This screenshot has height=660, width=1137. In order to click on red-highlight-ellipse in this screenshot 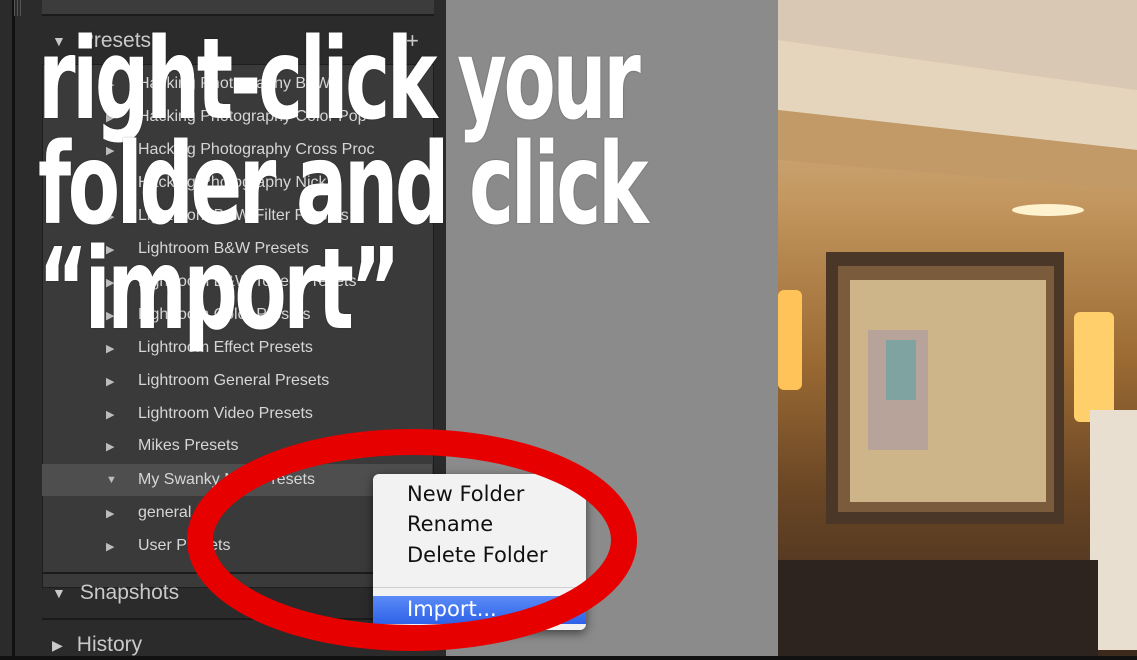, I will do `click(412, 540)`.